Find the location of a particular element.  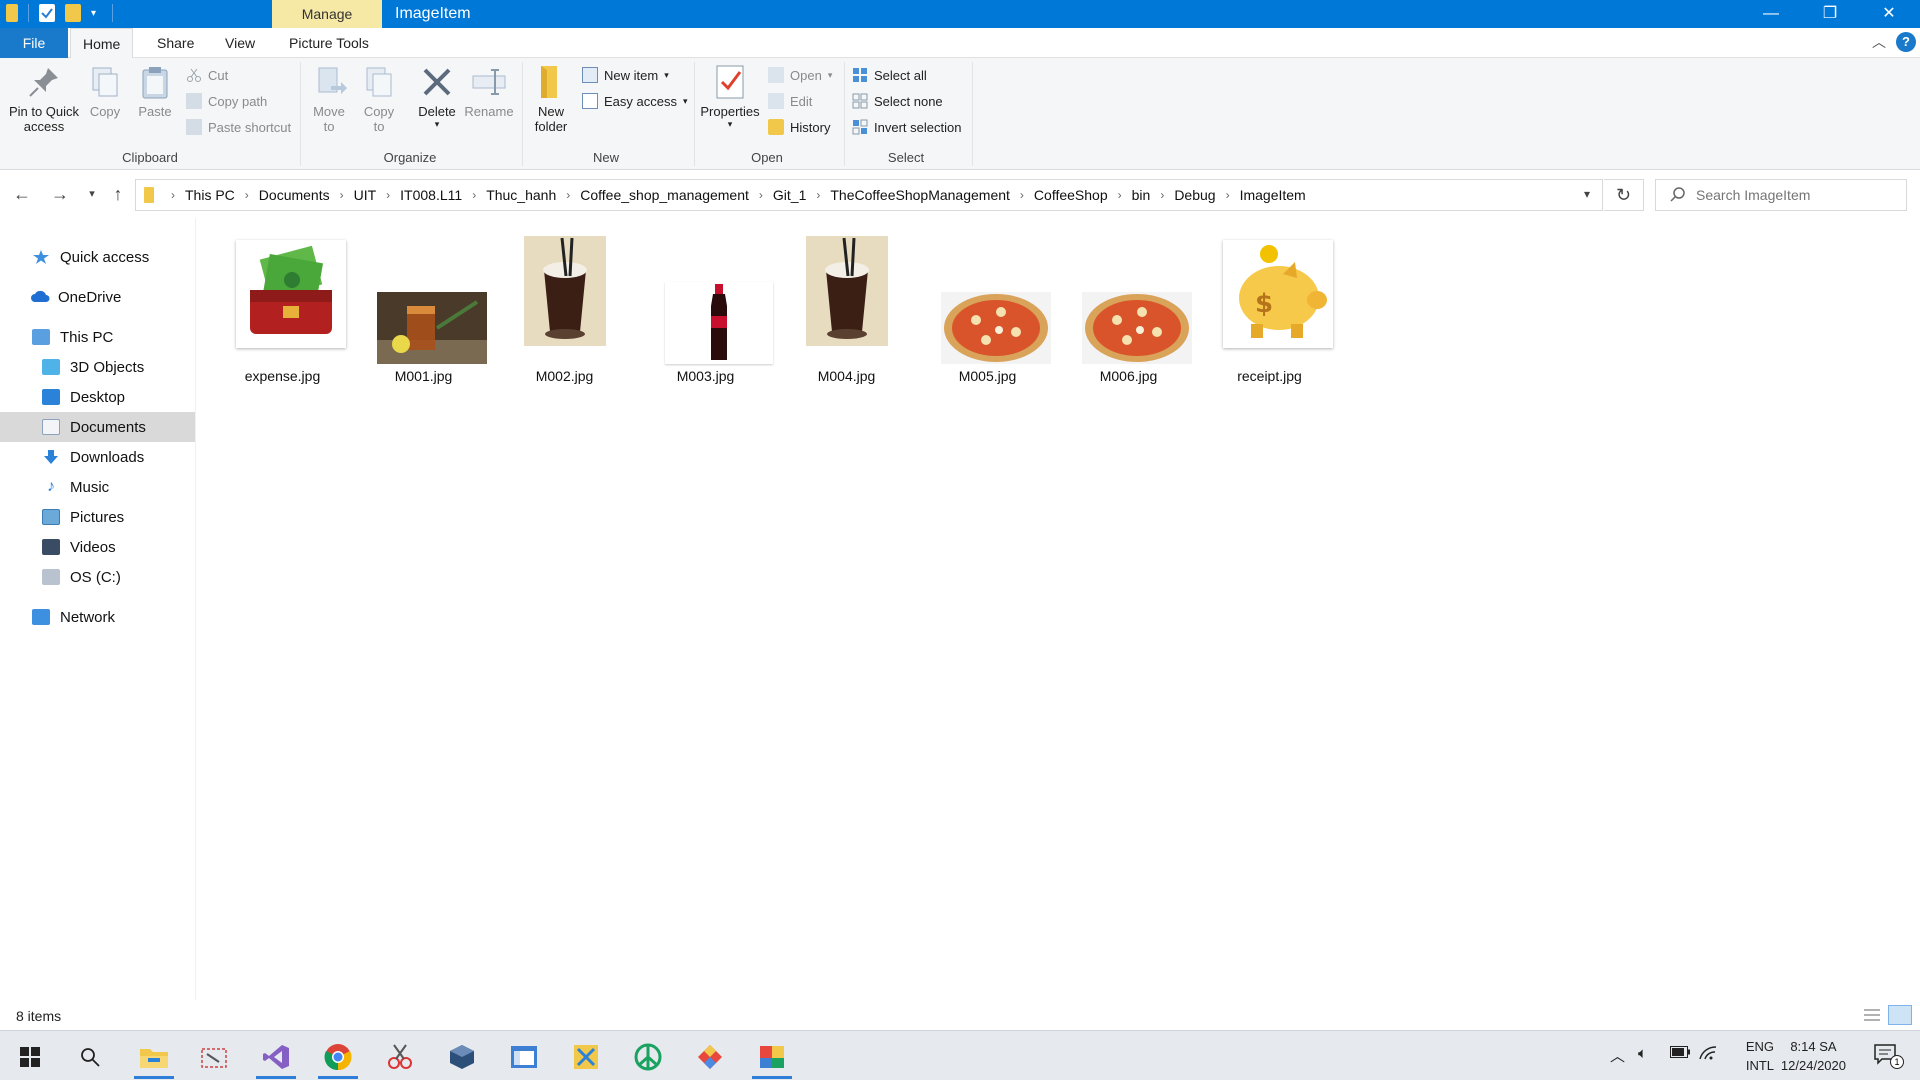

breadcrumb-item: This PC is located at coordinates (210, 195).